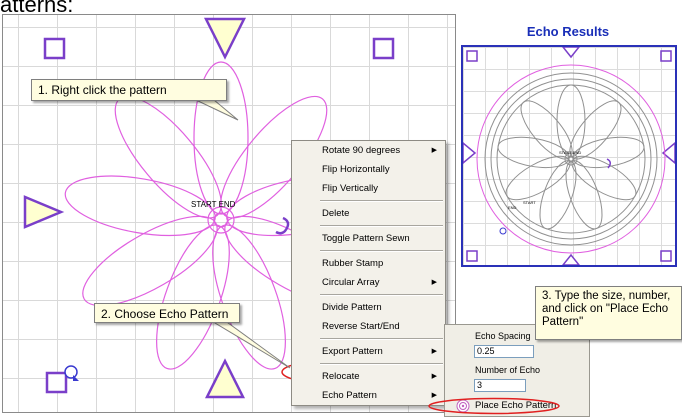  Describe the element at coordinates (368, 238) in the screenshot. I see `menu-item-toggle-pattern-sewn: Toggle Pattern Sewn` at that location.